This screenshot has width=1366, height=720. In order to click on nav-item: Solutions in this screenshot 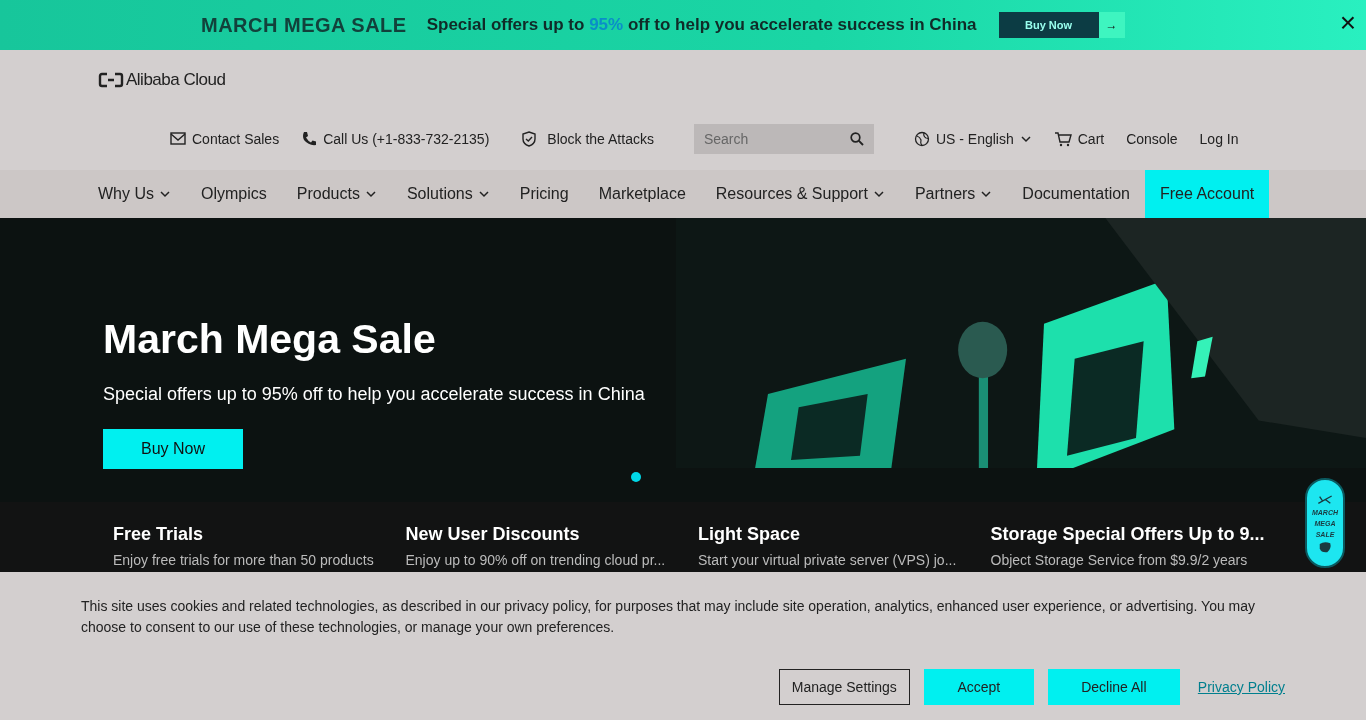, I will do `click(448, 194)`.